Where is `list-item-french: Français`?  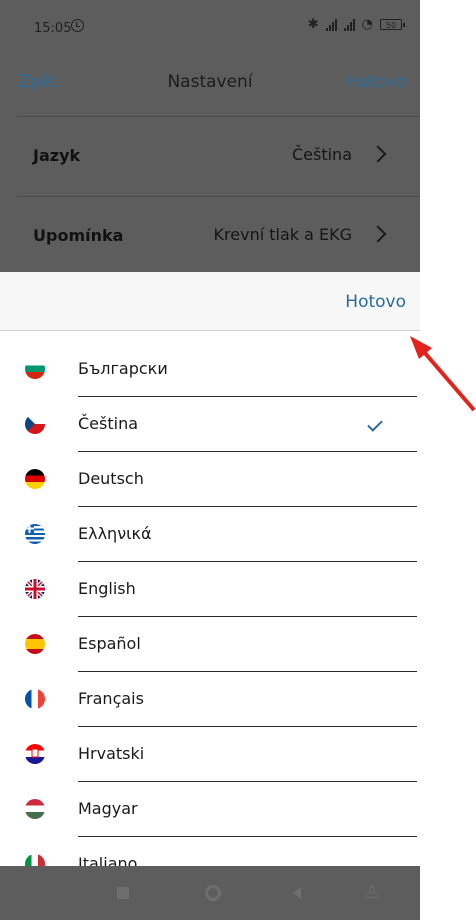 list-item-french: Français is located at coordinates (210, 699).